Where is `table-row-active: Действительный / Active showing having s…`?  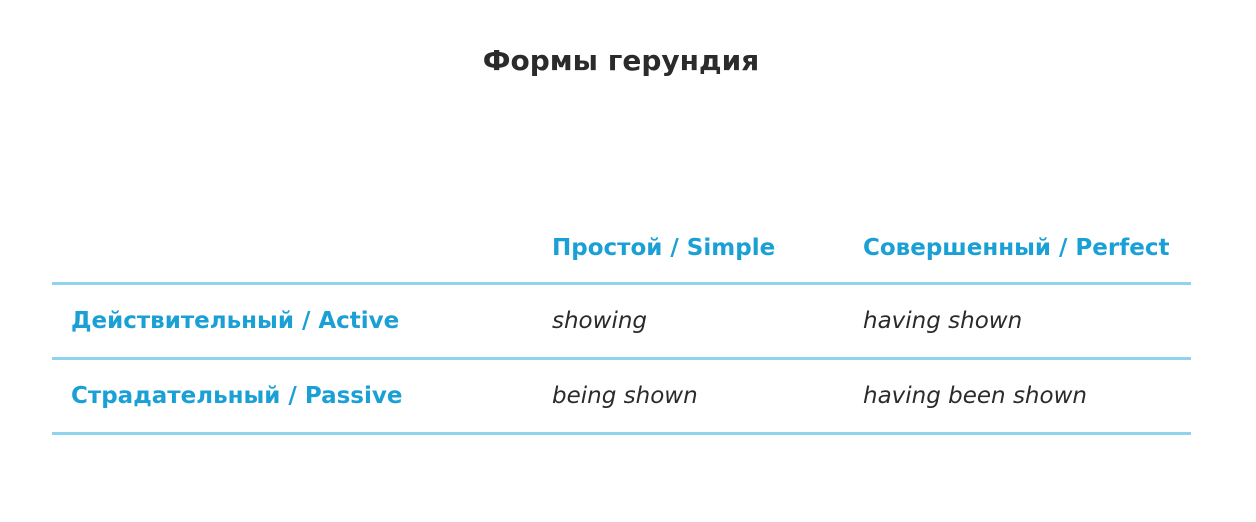 table-row-active: Действительный / Active showing having s… is located at coordinates (621, 321).